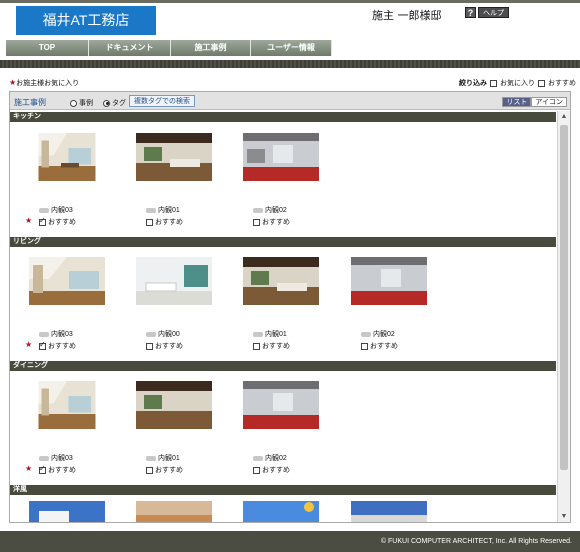 This screenshot has width=580, height=552. I want to click on section-title-kitchen: キッチン, so click(283, 117).